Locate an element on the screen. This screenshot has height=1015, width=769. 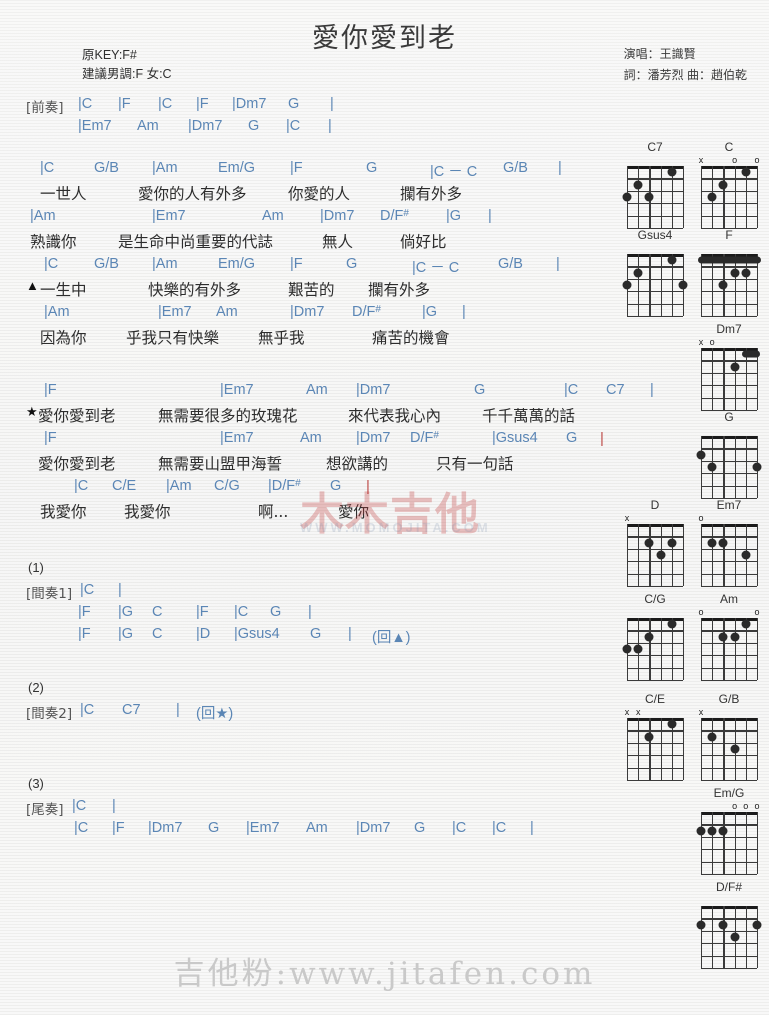
chord-symbol: D/F# is located at coordinates (366, 312).